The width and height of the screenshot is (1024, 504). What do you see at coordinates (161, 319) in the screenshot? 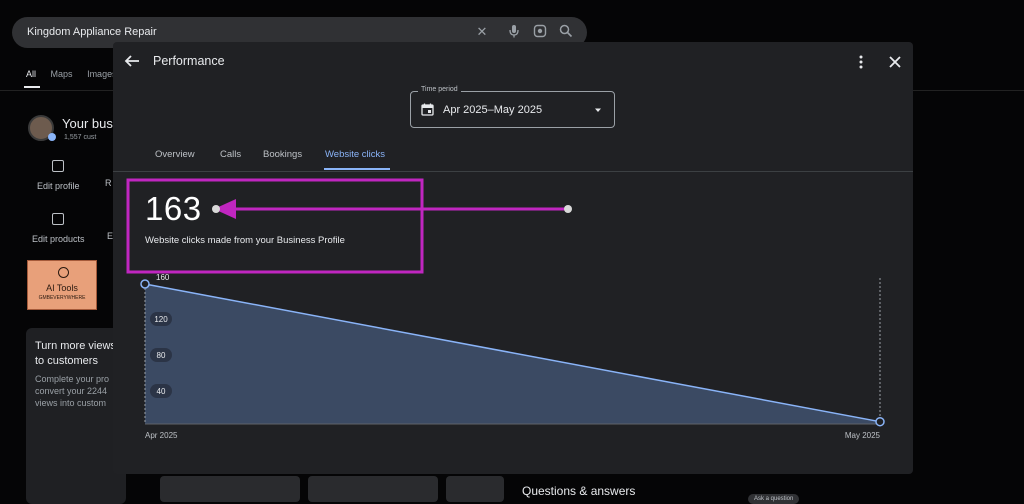
I see `y-tick-label: 120` at bounding box center [161, 319].